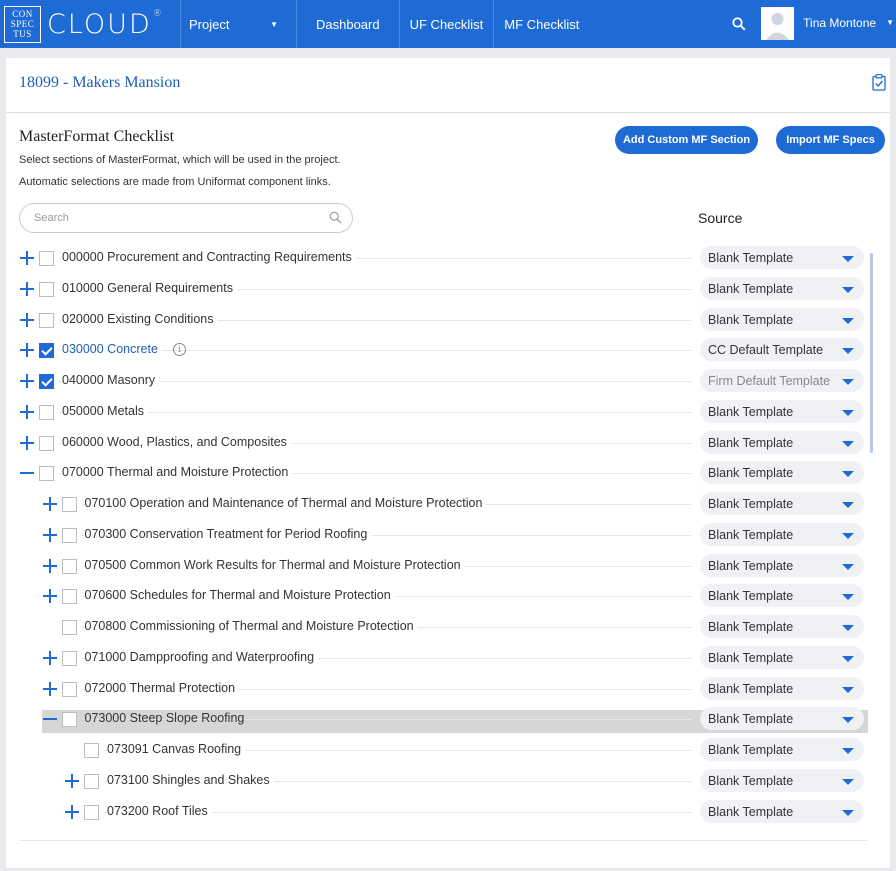 The image size is (896, 871). Describe the element at coordinates (437, 692) in the screenshot. I see `mf-section-row: 072000 Thermal Protection Blank Template` at that location.